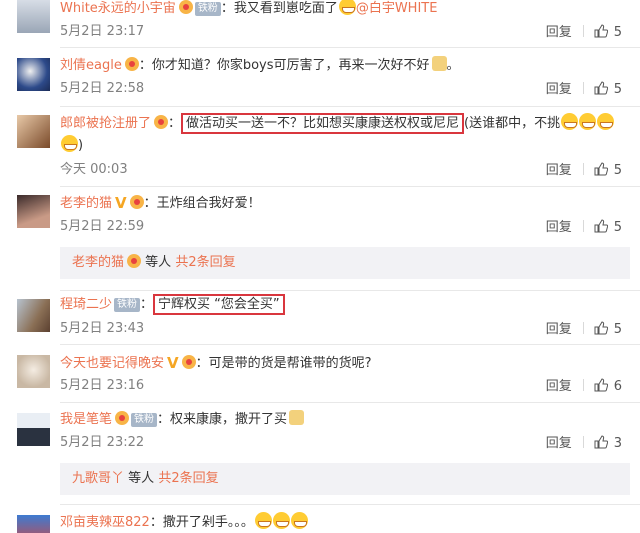 This screenshot has height=533, width=640. Describe the element at coordinates (112, 363) in the screenshot. I see `comment-username: 今天也要记得晚安` at that location.